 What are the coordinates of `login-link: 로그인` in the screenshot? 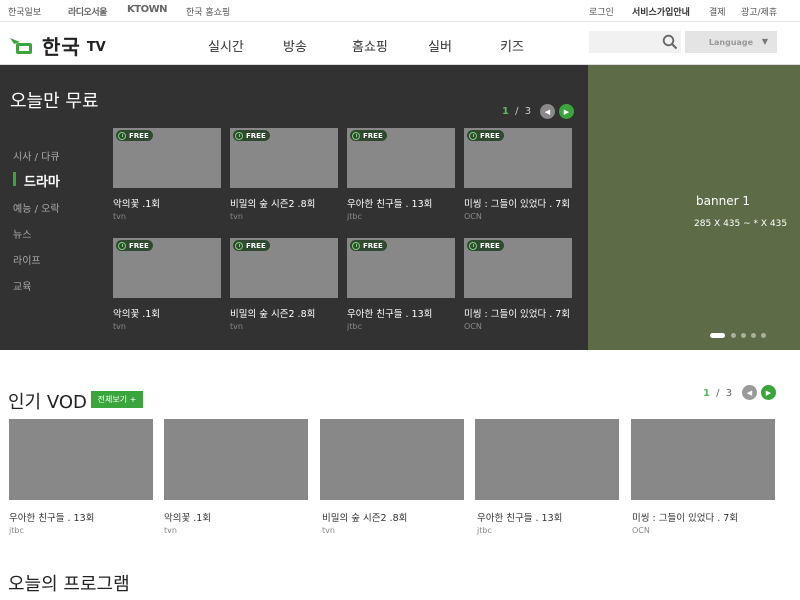 It's located at (601, 11).